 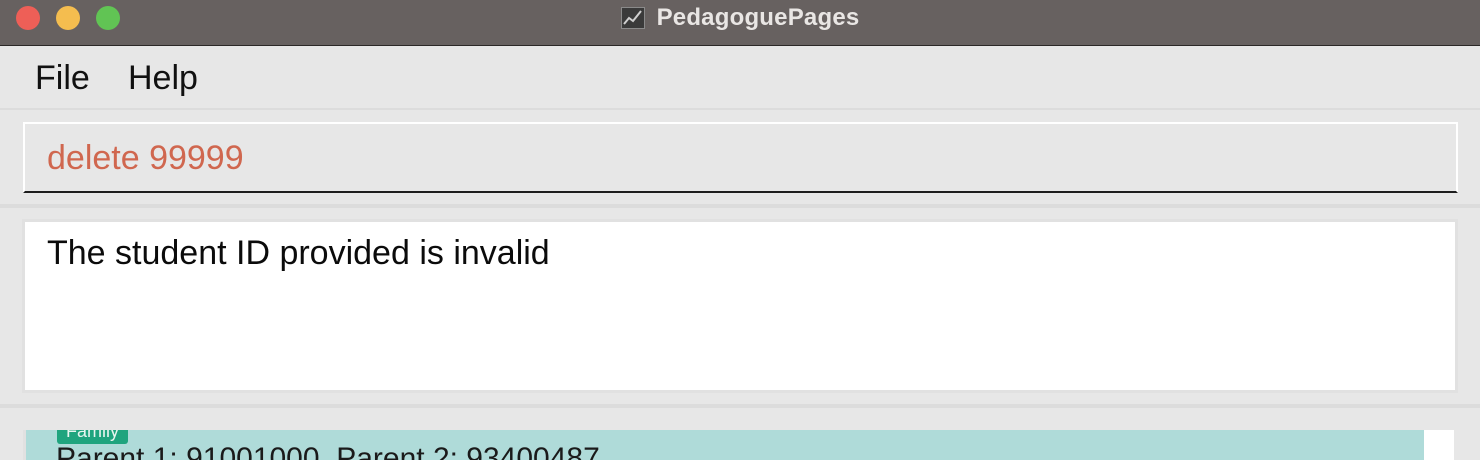 What do you see at coordinates (740, 78) in the screenshot?
I see `menu-bar: File Help` at bounding box center [740, 78].